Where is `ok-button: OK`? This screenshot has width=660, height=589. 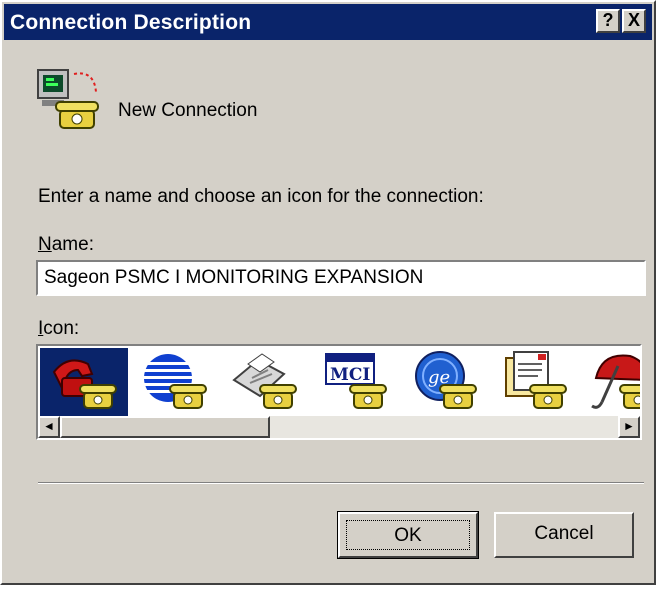
ok-button: OK is located at coordinates (408, 535).